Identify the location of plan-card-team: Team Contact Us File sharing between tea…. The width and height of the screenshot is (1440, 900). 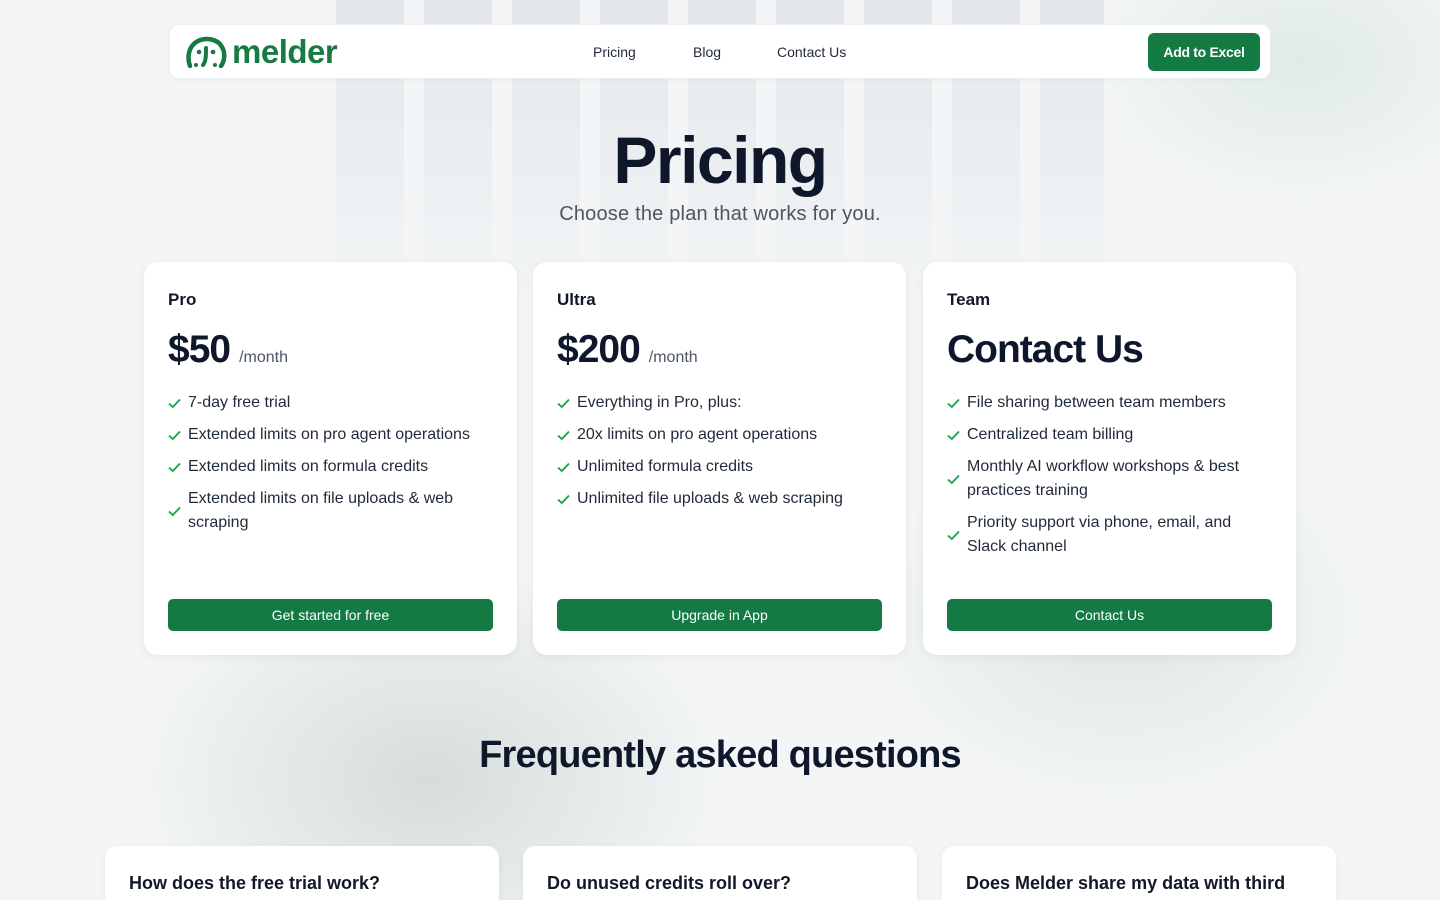
(1109, 458).